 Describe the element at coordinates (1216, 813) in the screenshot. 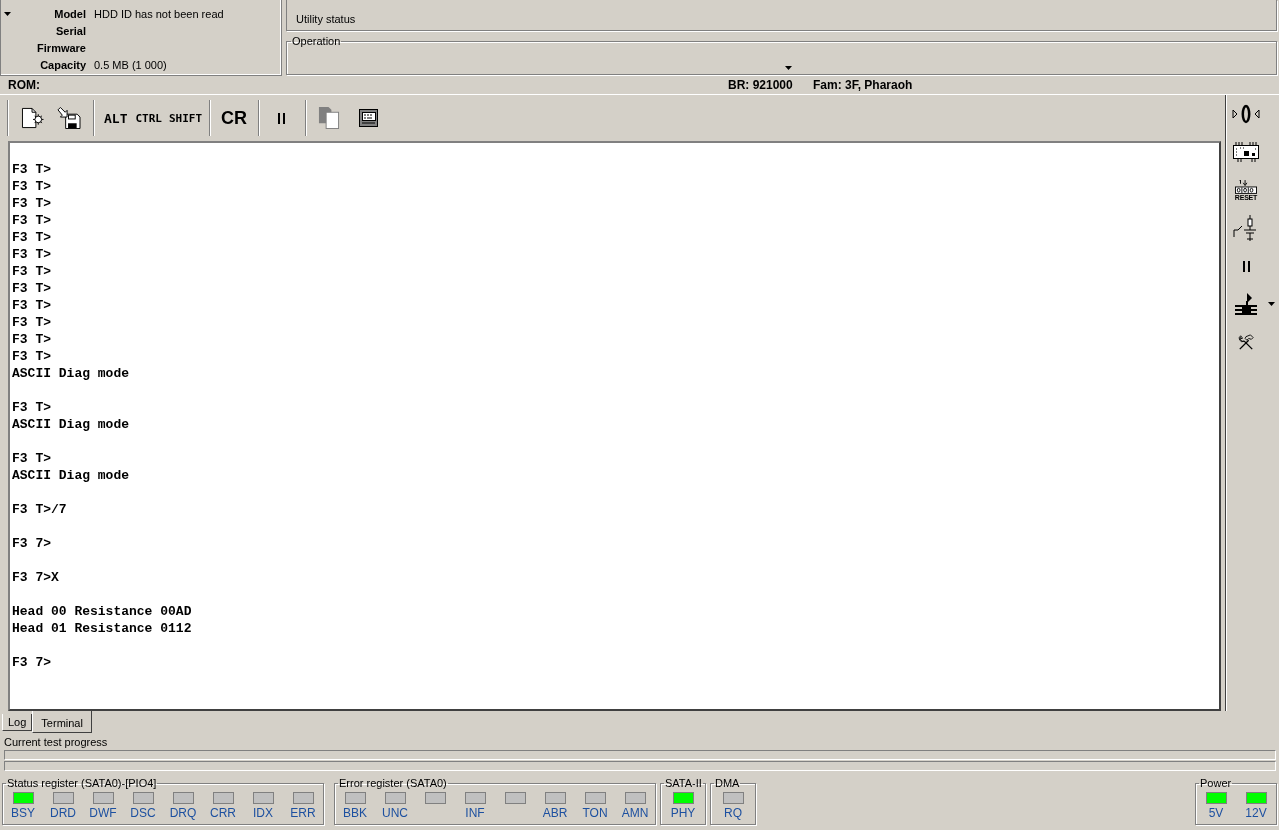

I see `power-label: 5V` at that location.